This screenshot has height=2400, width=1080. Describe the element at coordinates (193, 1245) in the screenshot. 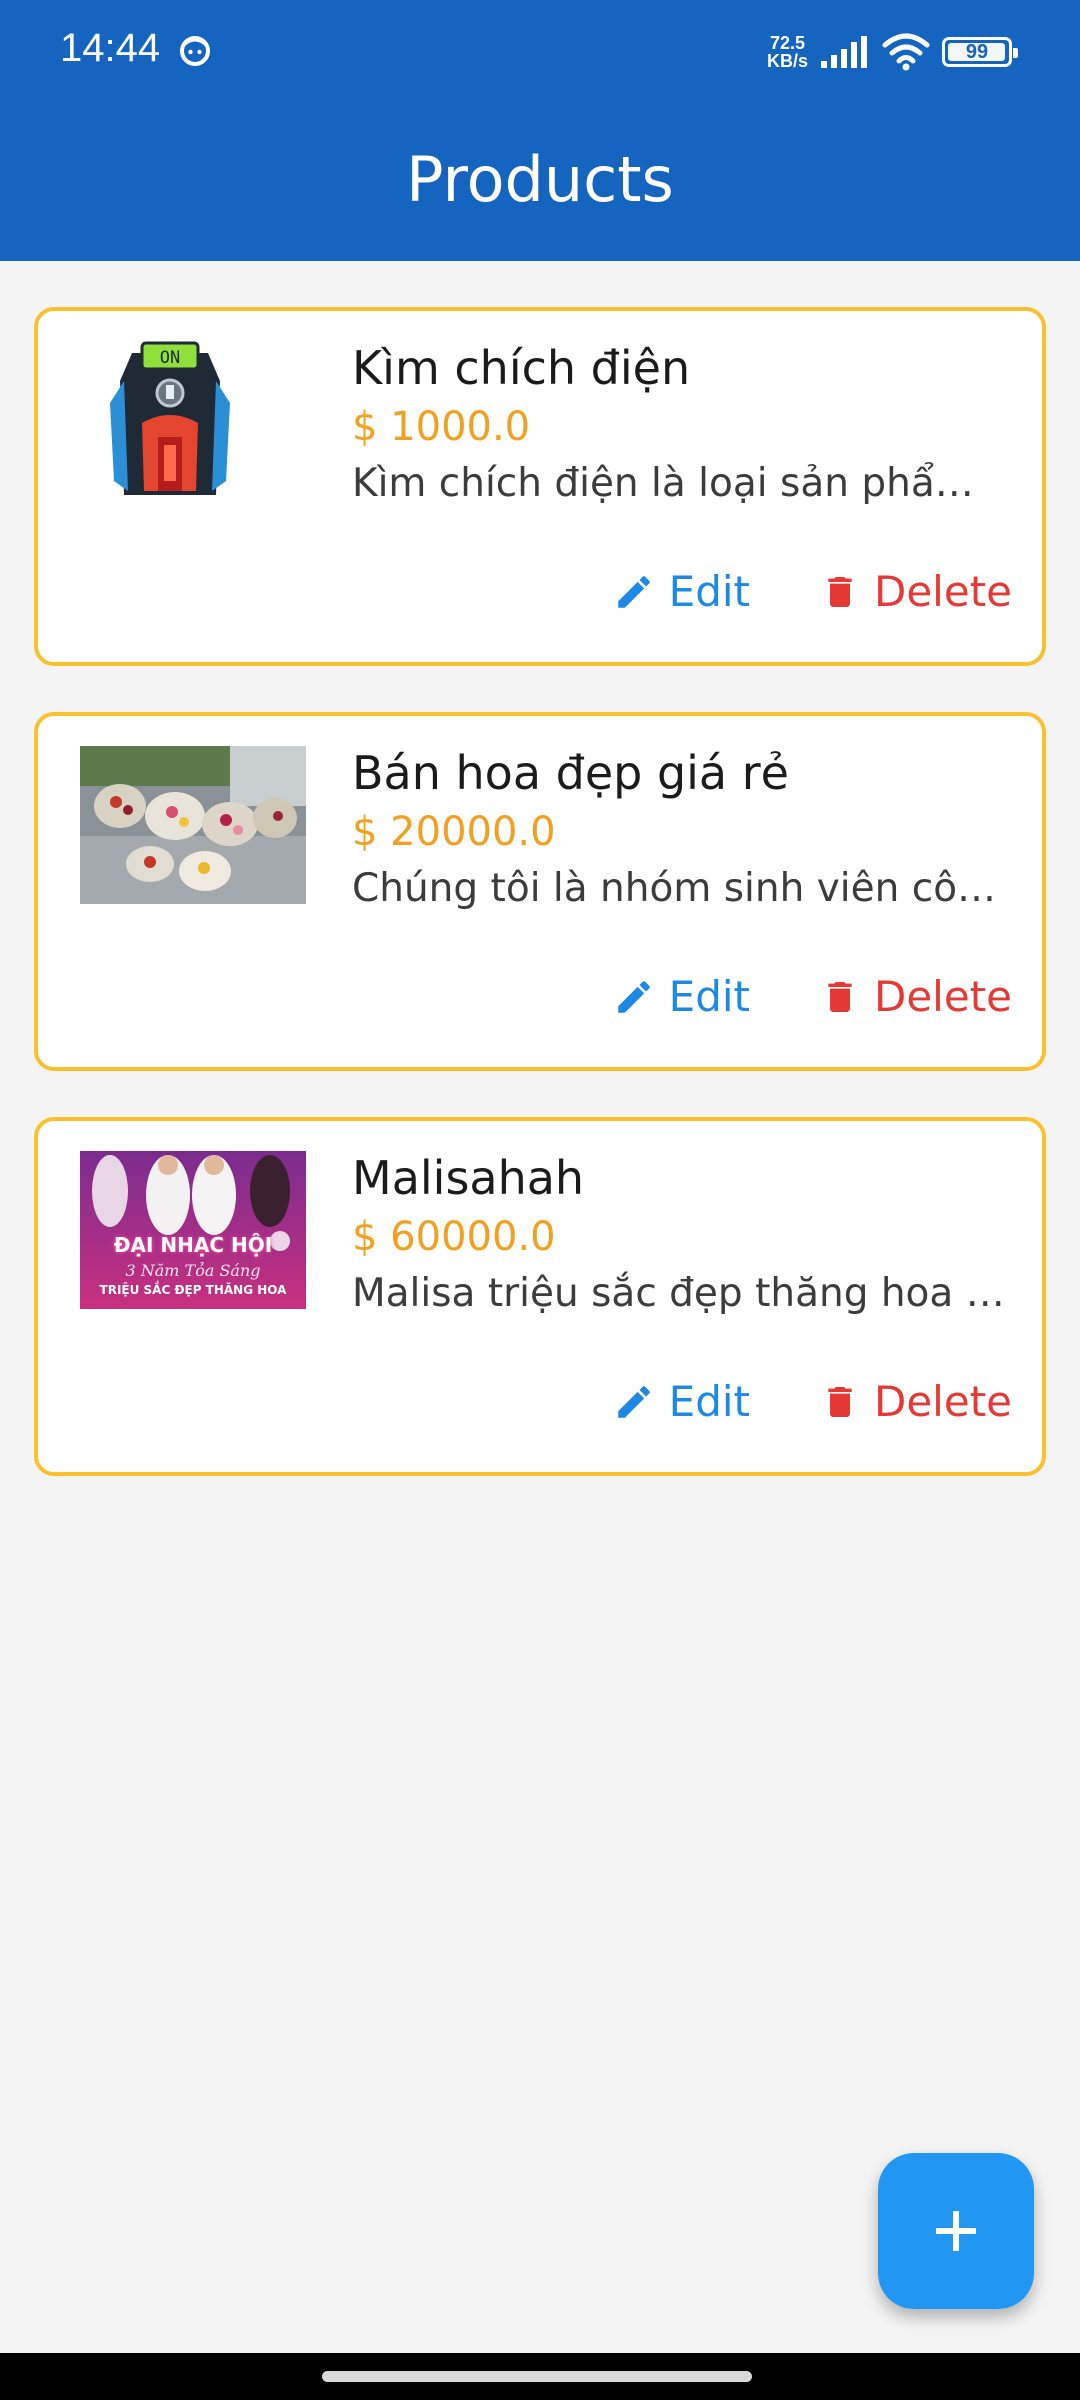

I see `poster-headline: ĐẠI NHẠC HỘI` at that location.